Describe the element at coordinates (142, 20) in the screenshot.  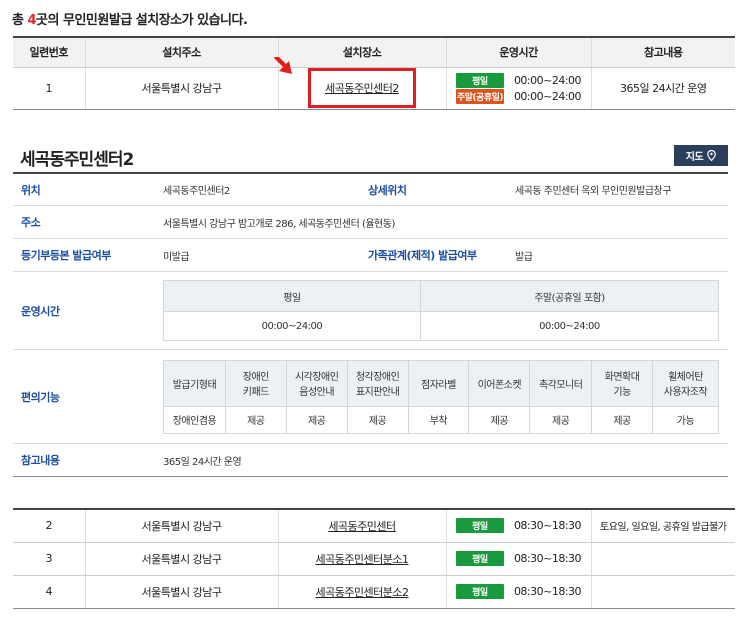
I see `summary-suffix: 곳의 무인민원발급 설치장소가 있습니다.` at that location.